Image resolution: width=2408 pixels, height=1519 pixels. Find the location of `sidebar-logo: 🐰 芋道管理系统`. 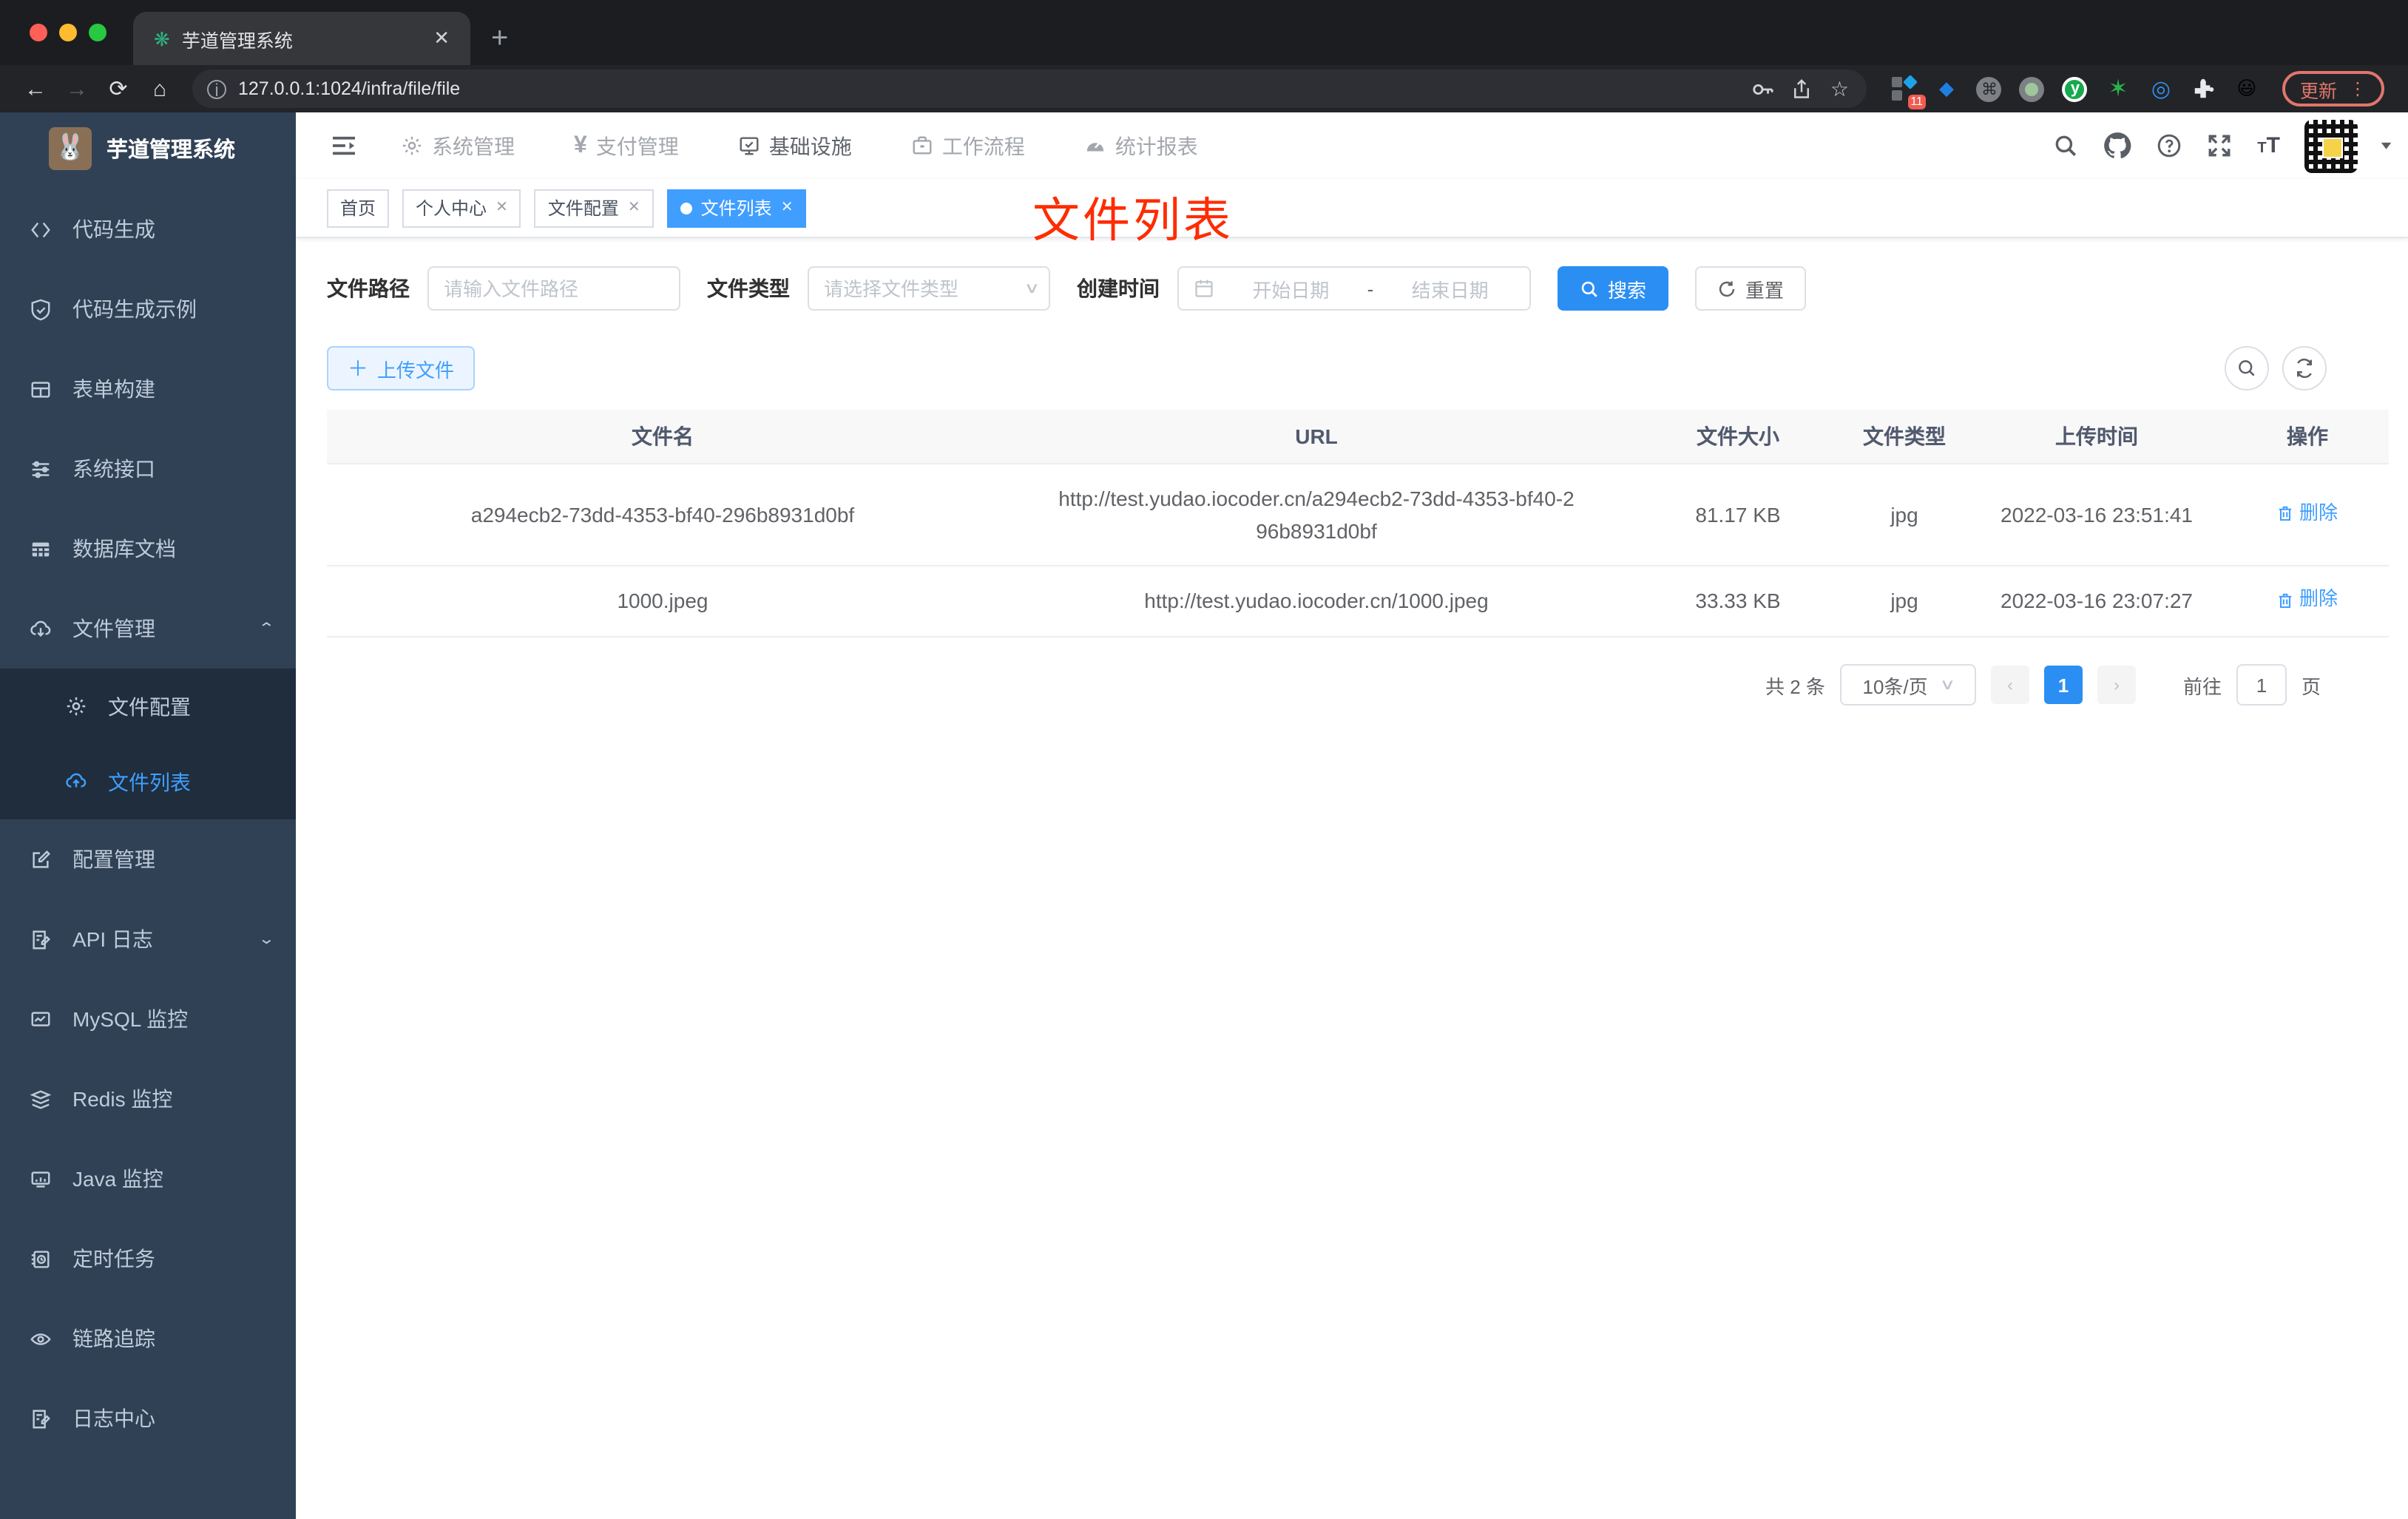

sidebar-logo: 🐰 芋道管理系统 is located at coordinates (148, 147).